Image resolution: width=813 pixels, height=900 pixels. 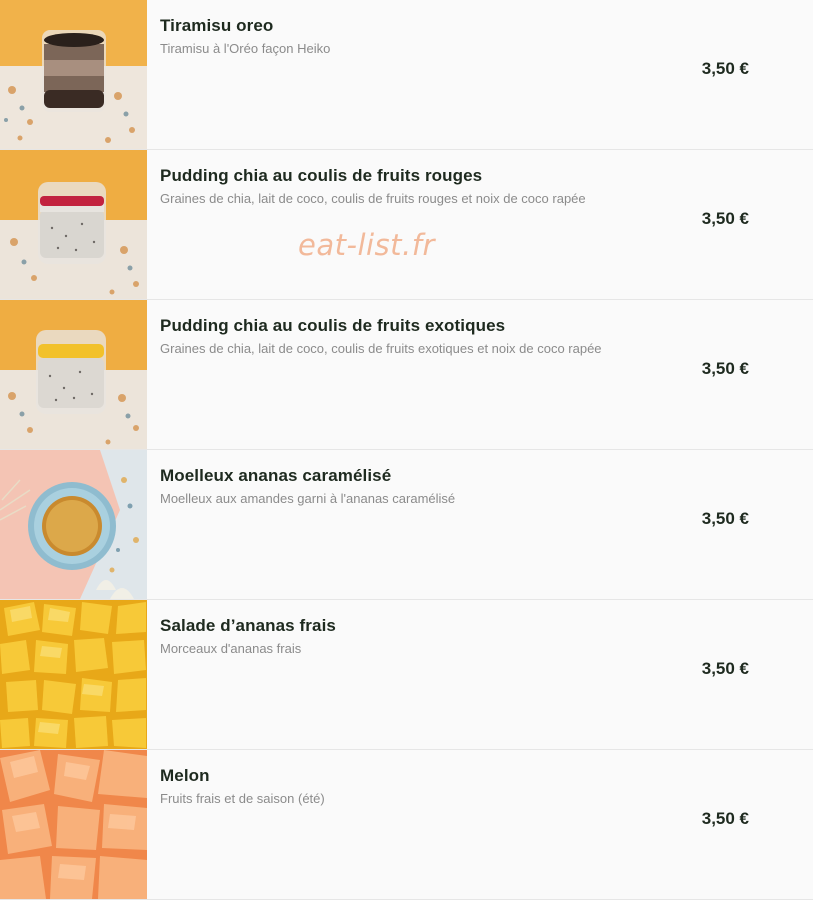 I want to click on item-description: Morceaux d'ananas frais, so click(x=231, y=648).